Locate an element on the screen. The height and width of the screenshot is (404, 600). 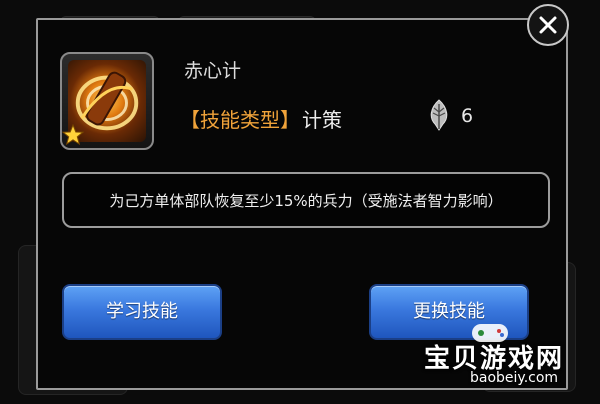
skill-type-row: 【技能类型】 计策 is located at coordinates (261, 118).